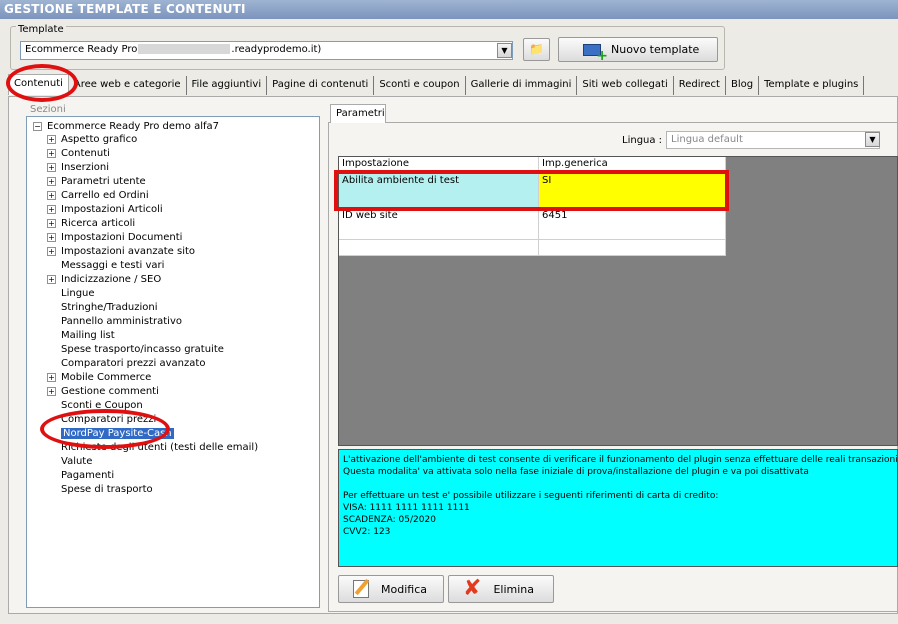 The height and width of the screenshot is (624, 898). I want to click on tree-item: + Gestione commenti, so click(103, 391).